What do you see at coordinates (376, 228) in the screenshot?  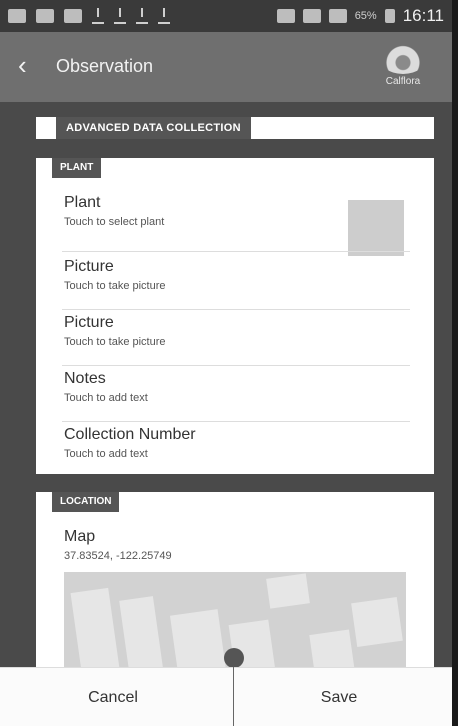 I see `plant-thumbnail` at bounding box center [376, 228].